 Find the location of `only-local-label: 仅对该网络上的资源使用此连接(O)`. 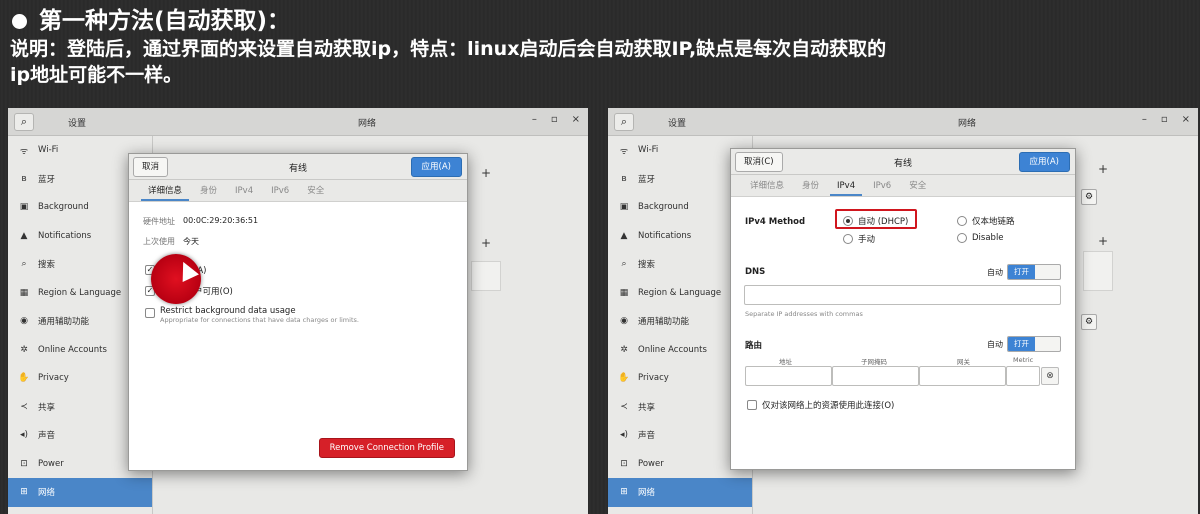

only-local-label: 仅对该网络上的资源使用此连接(O) is located at coordinates (828, 406).